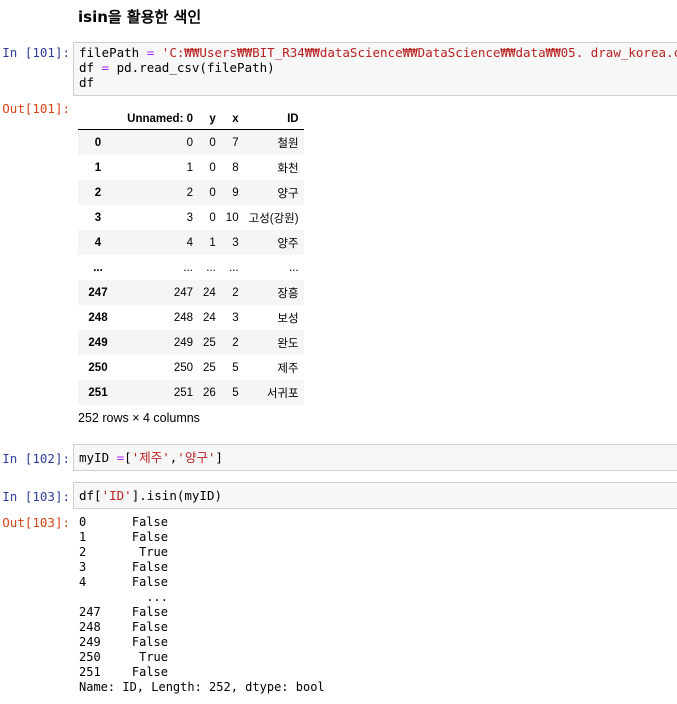 The height and width of the screenshot is (704, 677). I want to click on table-cell: 장흥, so click(288, 293).